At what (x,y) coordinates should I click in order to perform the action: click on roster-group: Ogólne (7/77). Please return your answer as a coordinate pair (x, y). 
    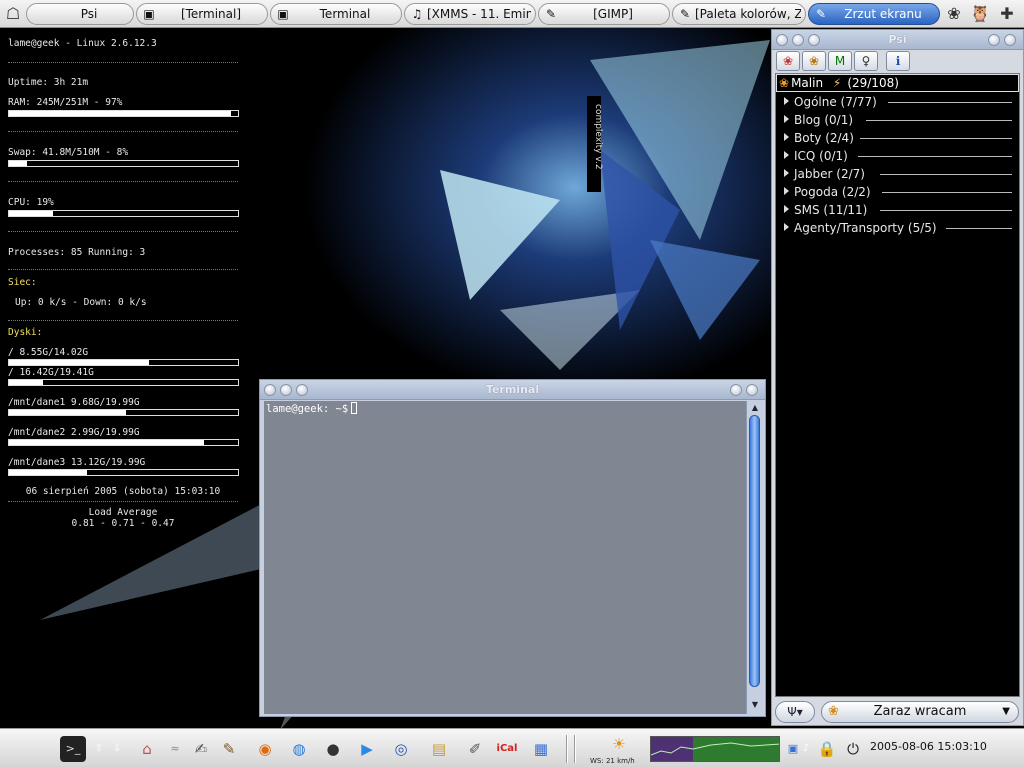
    Looking at the image, I should click on (830, 102).